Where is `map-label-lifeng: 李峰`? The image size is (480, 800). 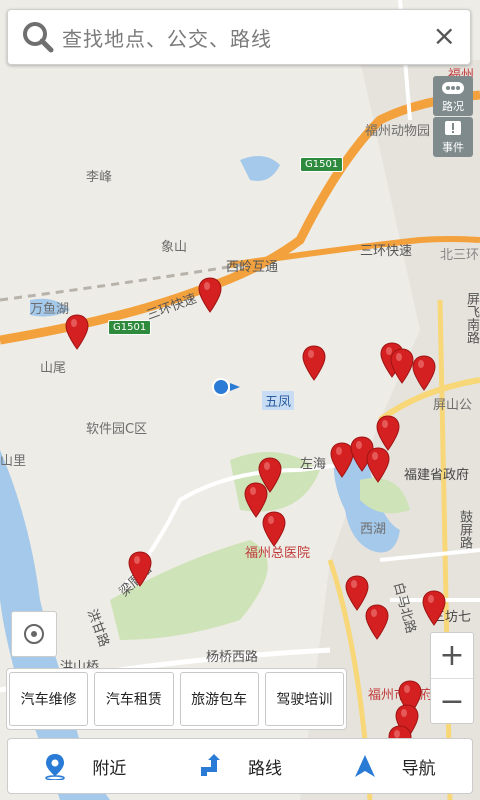 map-label-lifeng: 李峰 is located at coordinates (99, 177).